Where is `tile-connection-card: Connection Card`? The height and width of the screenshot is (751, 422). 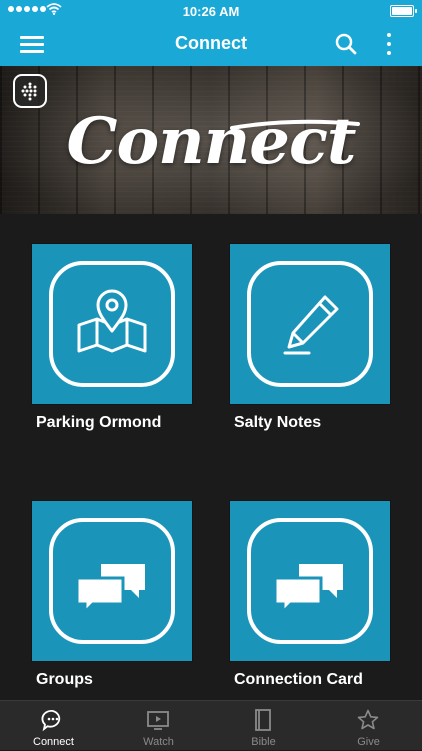 tile-connection-card: Connection Card is located at coordinates (310, 594).